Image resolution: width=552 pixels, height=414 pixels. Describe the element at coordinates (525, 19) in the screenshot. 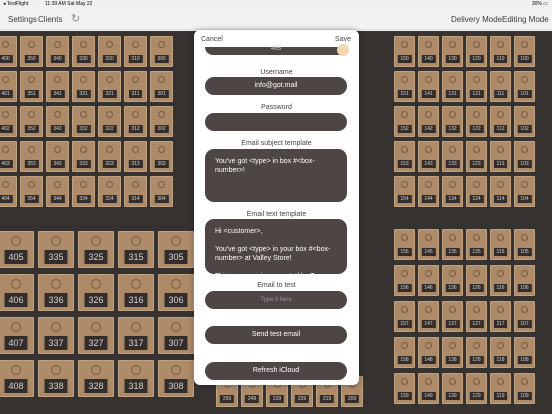

I see `editing-mode-button: Editing Mode` at that location.